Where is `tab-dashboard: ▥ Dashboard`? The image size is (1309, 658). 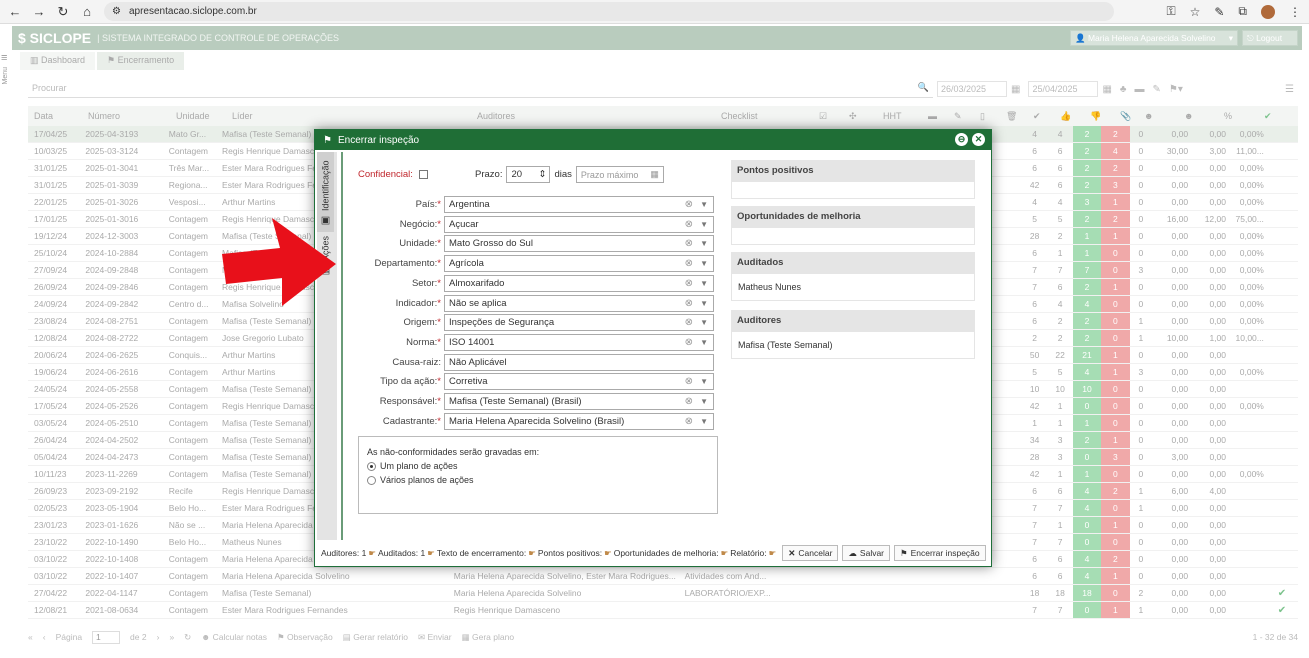
tab-dashboard: ▥ Dashboard is located at coordinates (58, 61).